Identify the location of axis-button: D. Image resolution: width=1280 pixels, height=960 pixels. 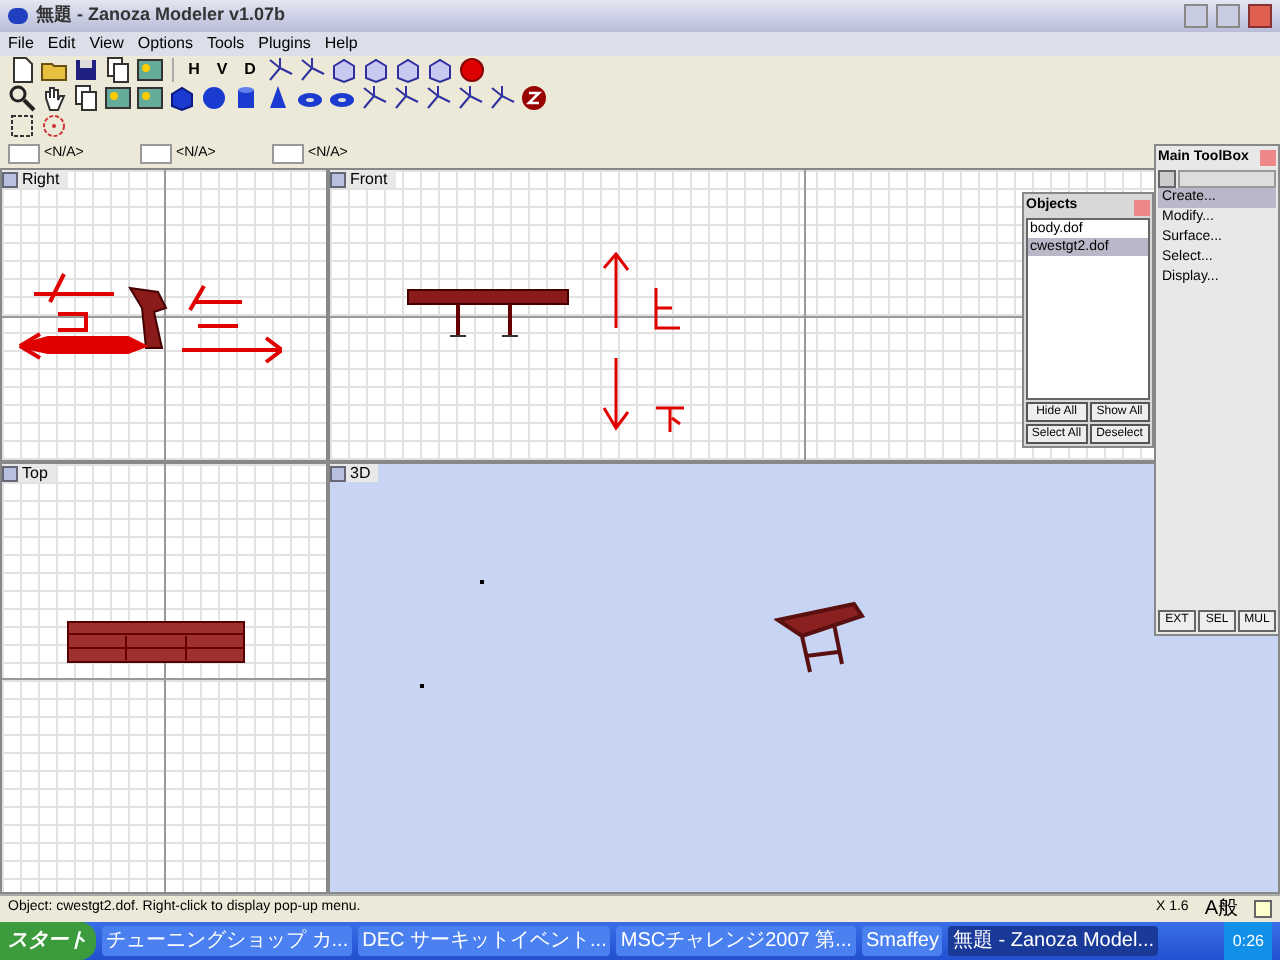
(250, 70).